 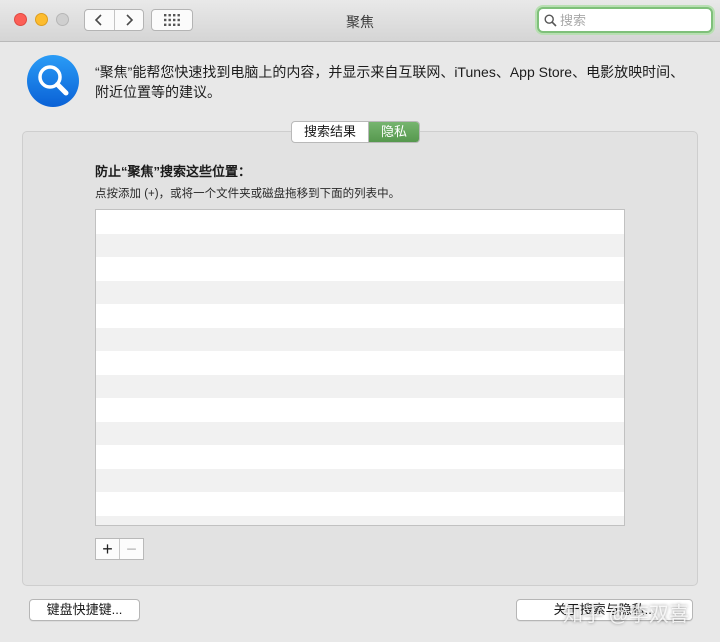 What do you see at coordinates (550, 20) in the screenshot?
I see `search-icon` at bounding box center [550, 20].